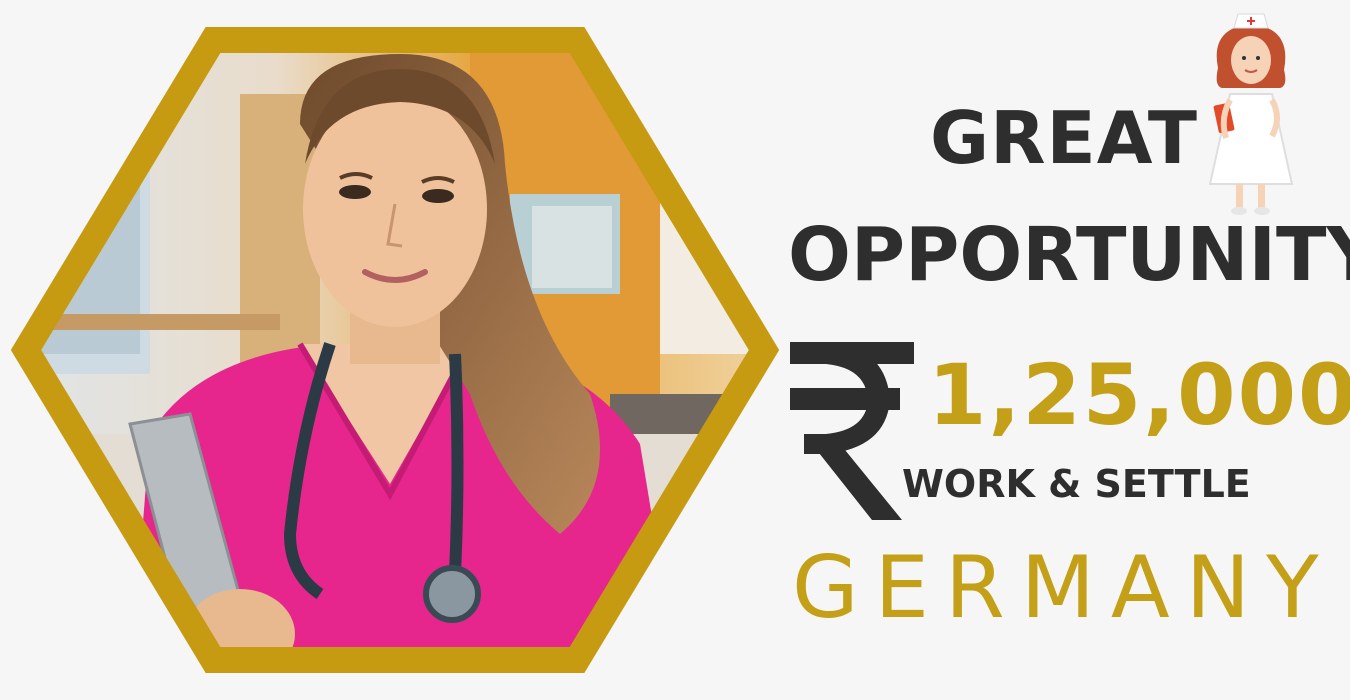 The height and width of the screenshot is (700, 1350). I want to click on salary-amount: 1,25,000, so click(1139, 395).